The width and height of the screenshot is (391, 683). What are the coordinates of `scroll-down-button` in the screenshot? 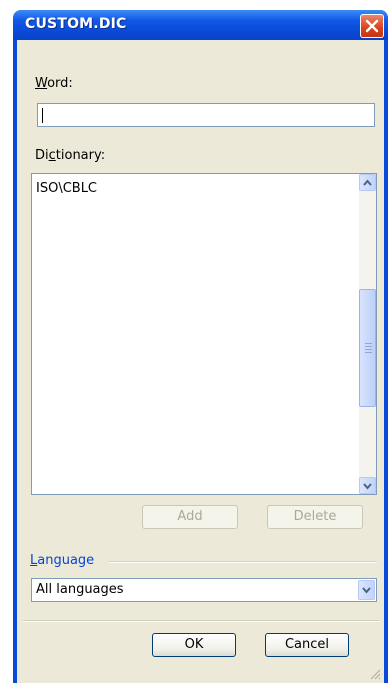 It's located at (367, 485).